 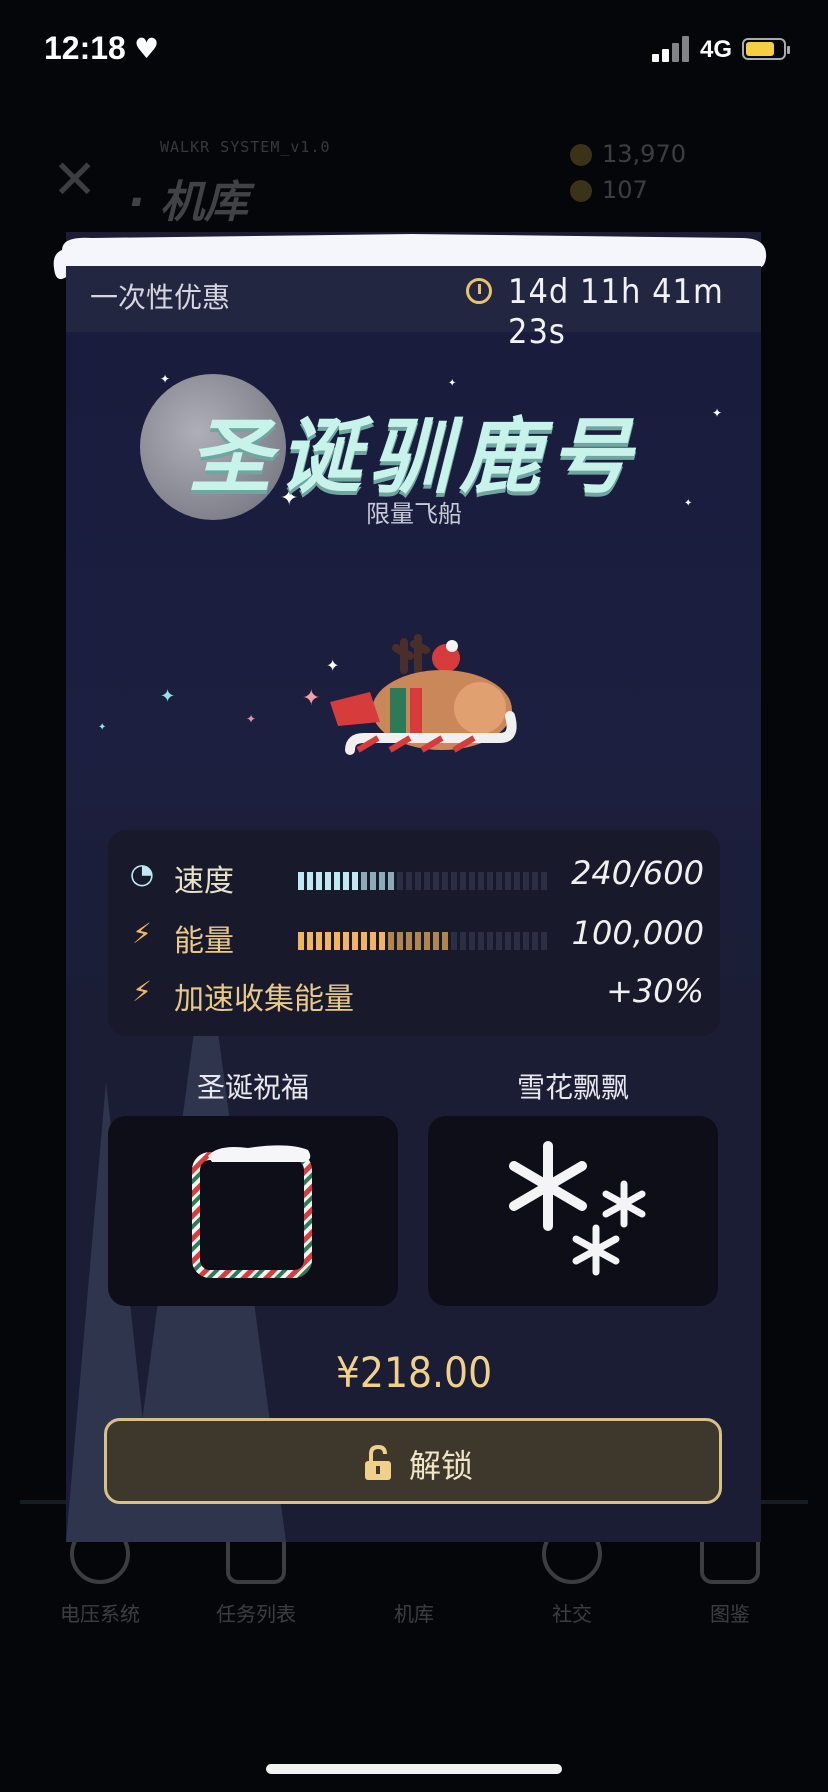 I want to click on status-bar: 12:18 ♥ 4G, so click(x=414, y=50).